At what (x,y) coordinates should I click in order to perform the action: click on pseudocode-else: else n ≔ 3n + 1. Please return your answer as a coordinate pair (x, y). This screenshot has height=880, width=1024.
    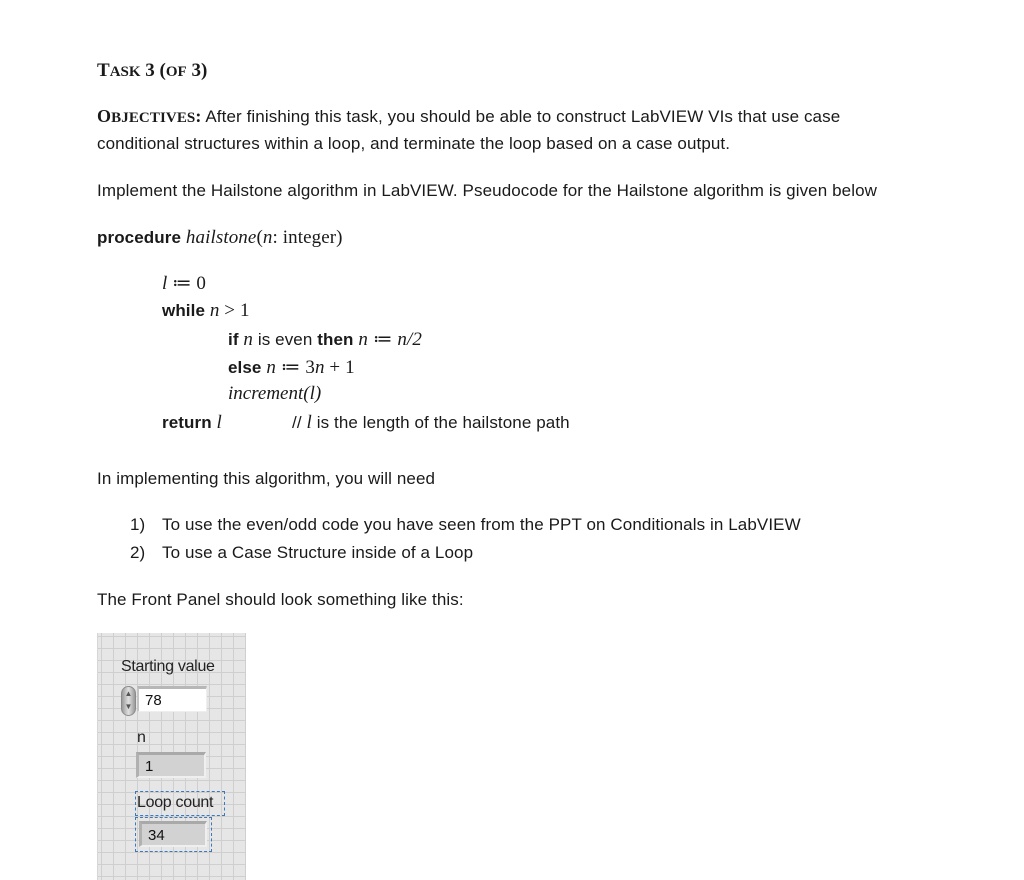
    Looking at the image, I should click on (291, 367).